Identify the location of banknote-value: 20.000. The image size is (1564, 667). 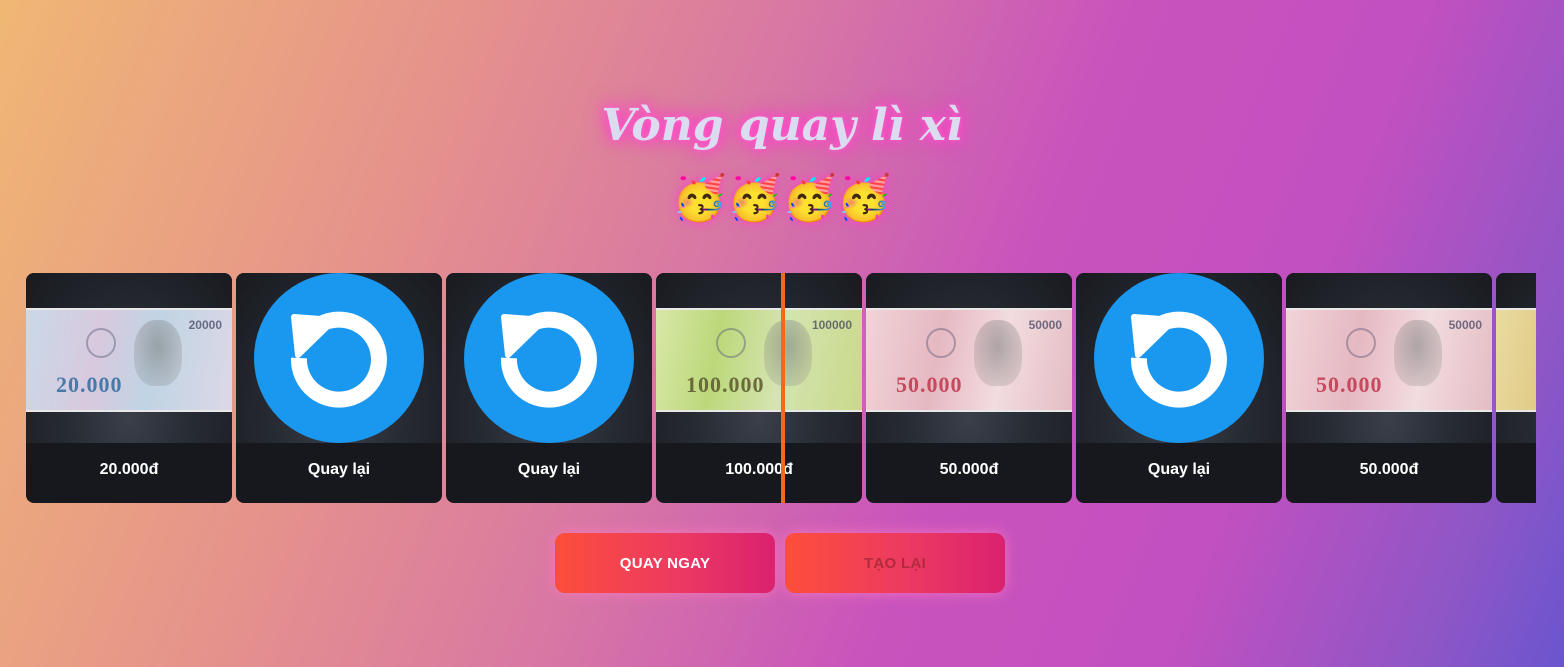
(89, 384).